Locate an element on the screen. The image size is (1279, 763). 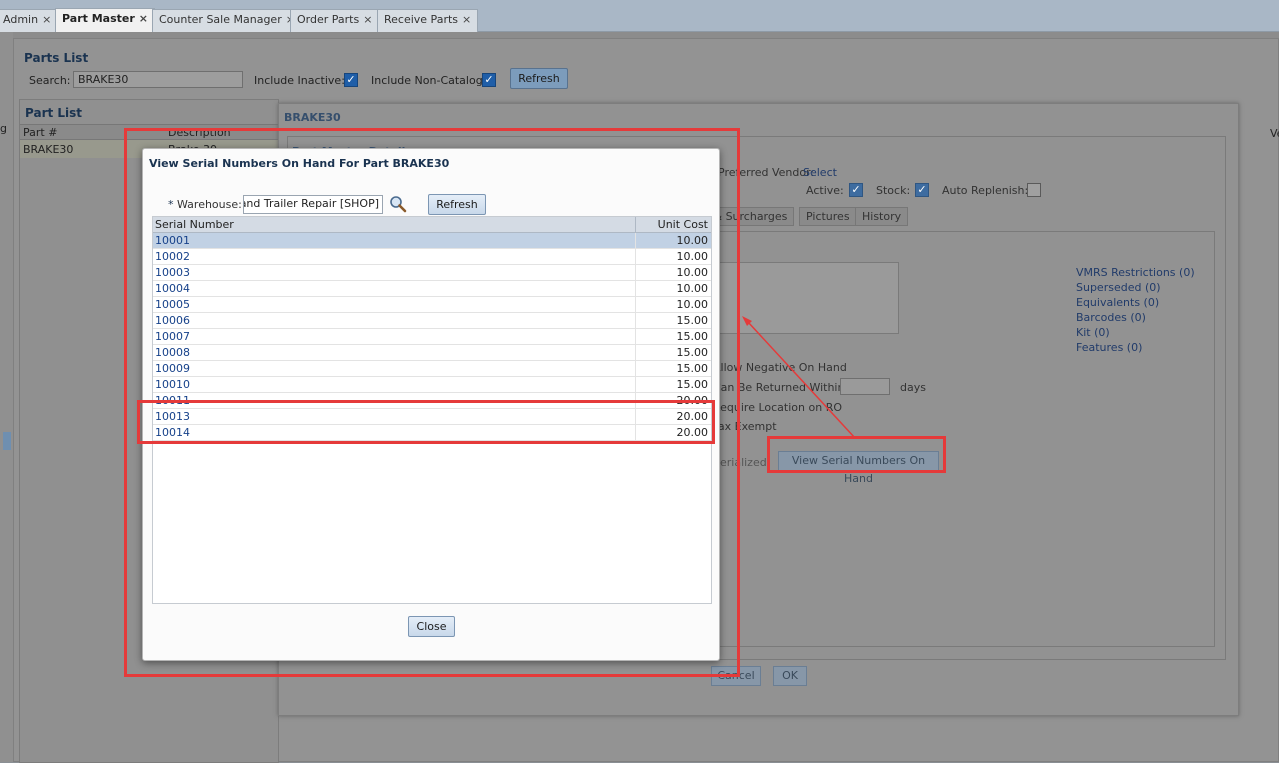
table-row: 10004 10.00 is located at coordinates (432, 289).